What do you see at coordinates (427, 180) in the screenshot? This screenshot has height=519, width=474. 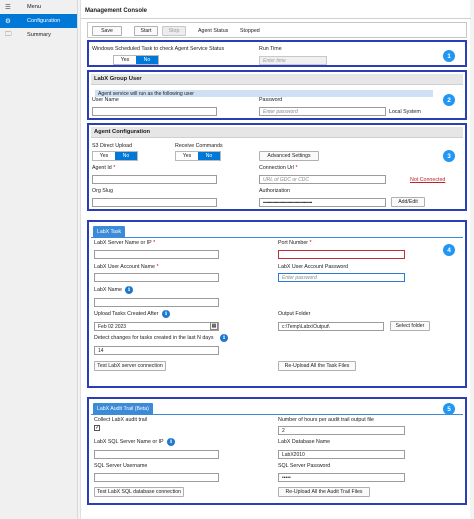 I see `not-connected-status: Not Connected` at bounding box center [427, 180].